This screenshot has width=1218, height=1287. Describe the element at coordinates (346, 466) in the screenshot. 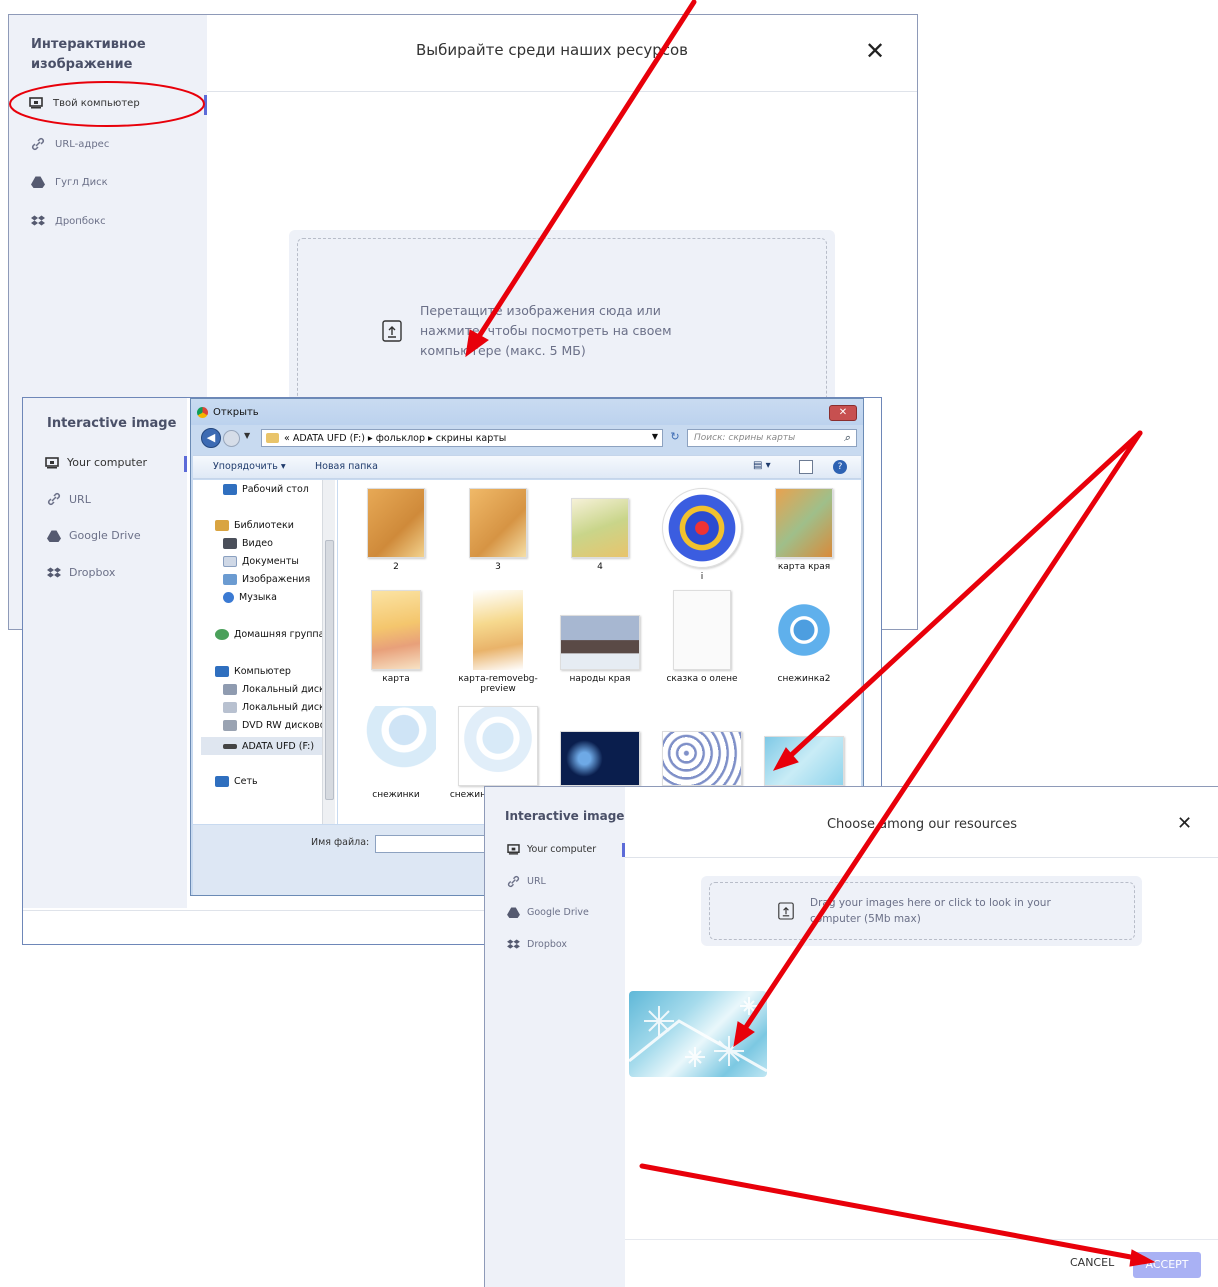

I see `new-folder-button: Новая папка` at that location.